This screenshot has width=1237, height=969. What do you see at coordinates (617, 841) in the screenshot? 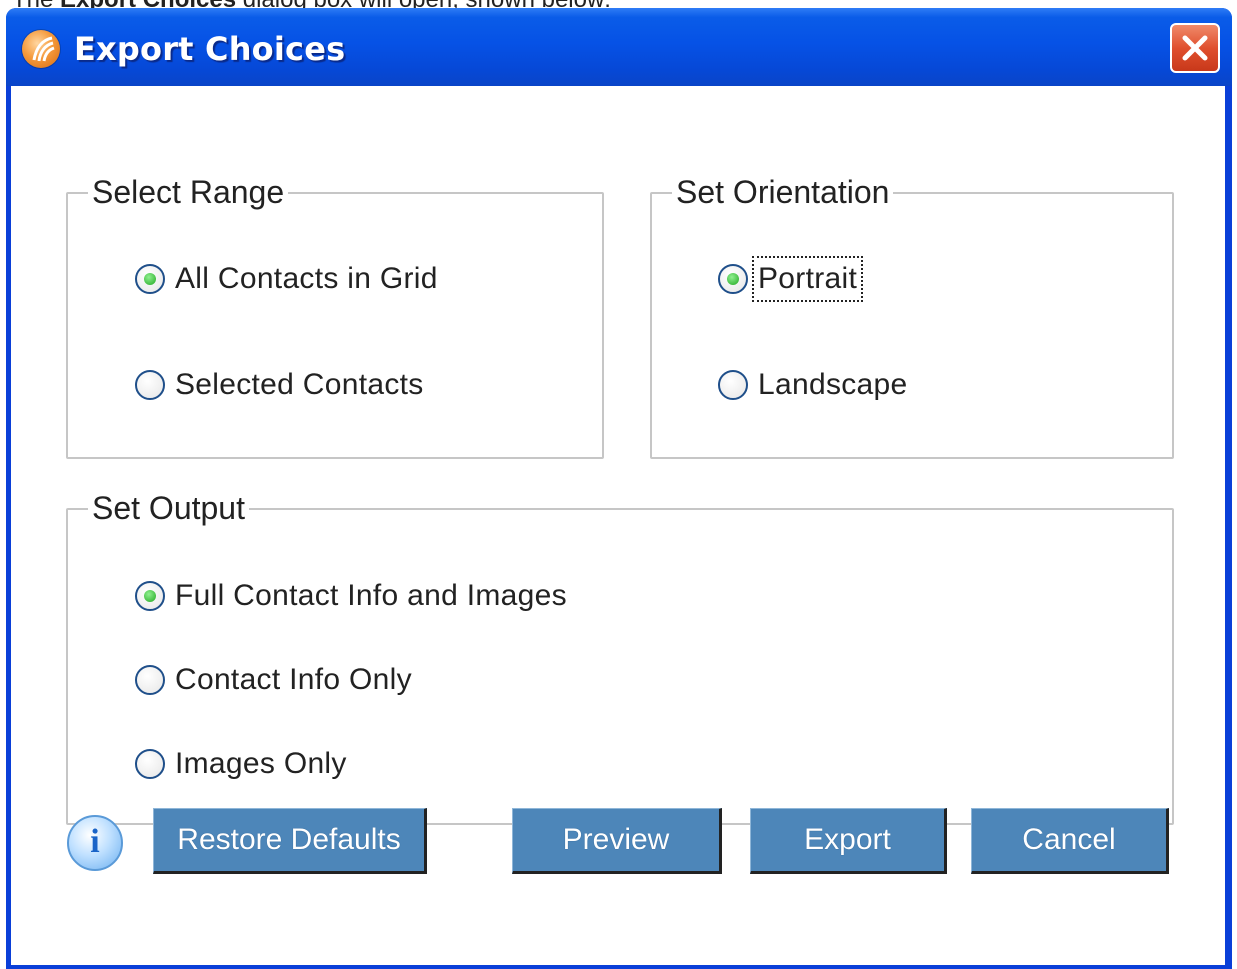
I see `preview-button: Preview` at bounding box center [617, 841].